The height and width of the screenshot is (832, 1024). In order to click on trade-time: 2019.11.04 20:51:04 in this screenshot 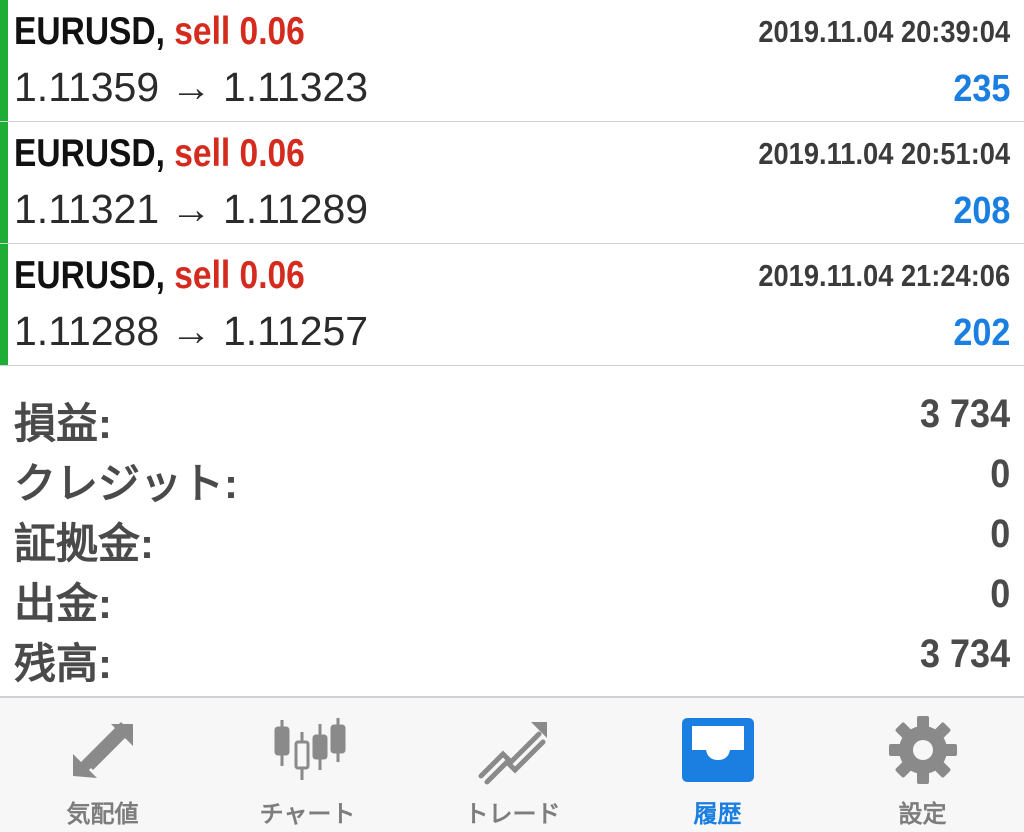, I will do `click(884, 153)`.